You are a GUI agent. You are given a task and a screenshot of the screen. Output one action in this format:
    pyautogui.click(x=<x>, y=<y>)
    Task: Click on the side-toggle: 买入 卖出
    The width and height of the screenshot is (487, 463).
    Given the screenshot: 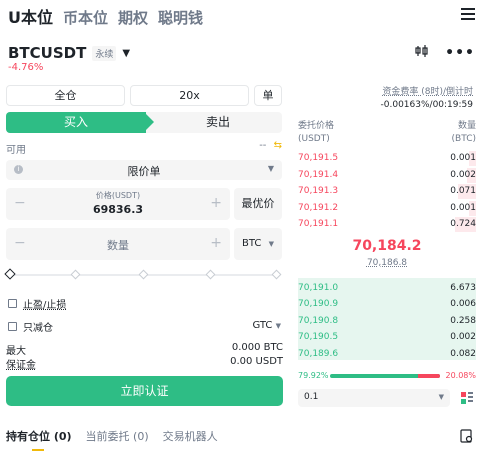 What is the action you would take?
    pyautogui.click(x=144, y=122)
    